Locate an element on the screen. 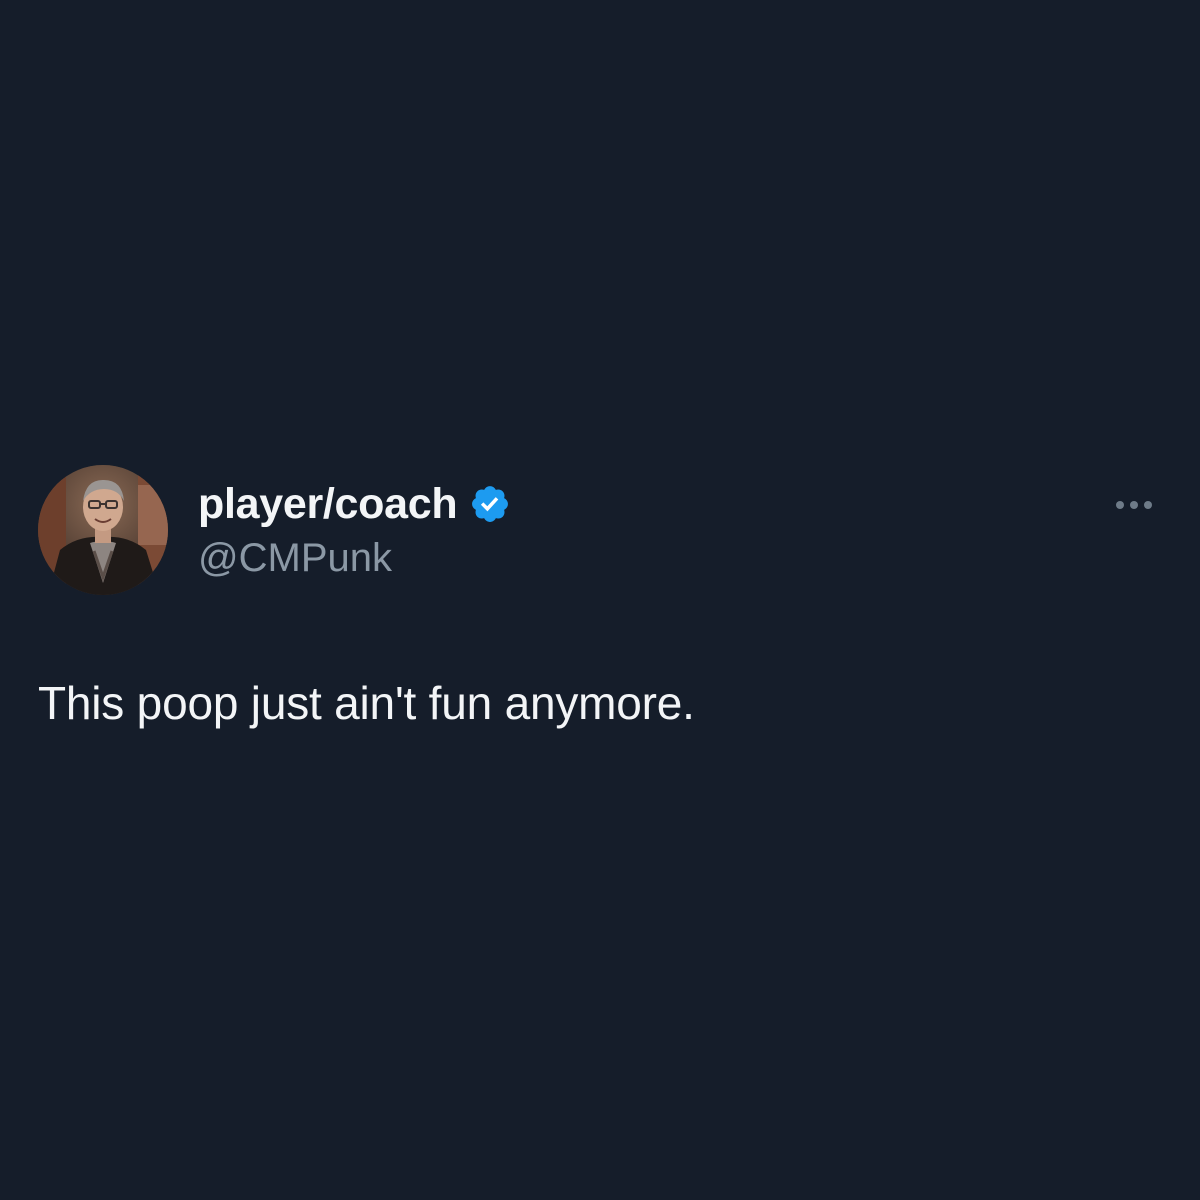  verified-badge-icon is located at coordinates (490, 504).